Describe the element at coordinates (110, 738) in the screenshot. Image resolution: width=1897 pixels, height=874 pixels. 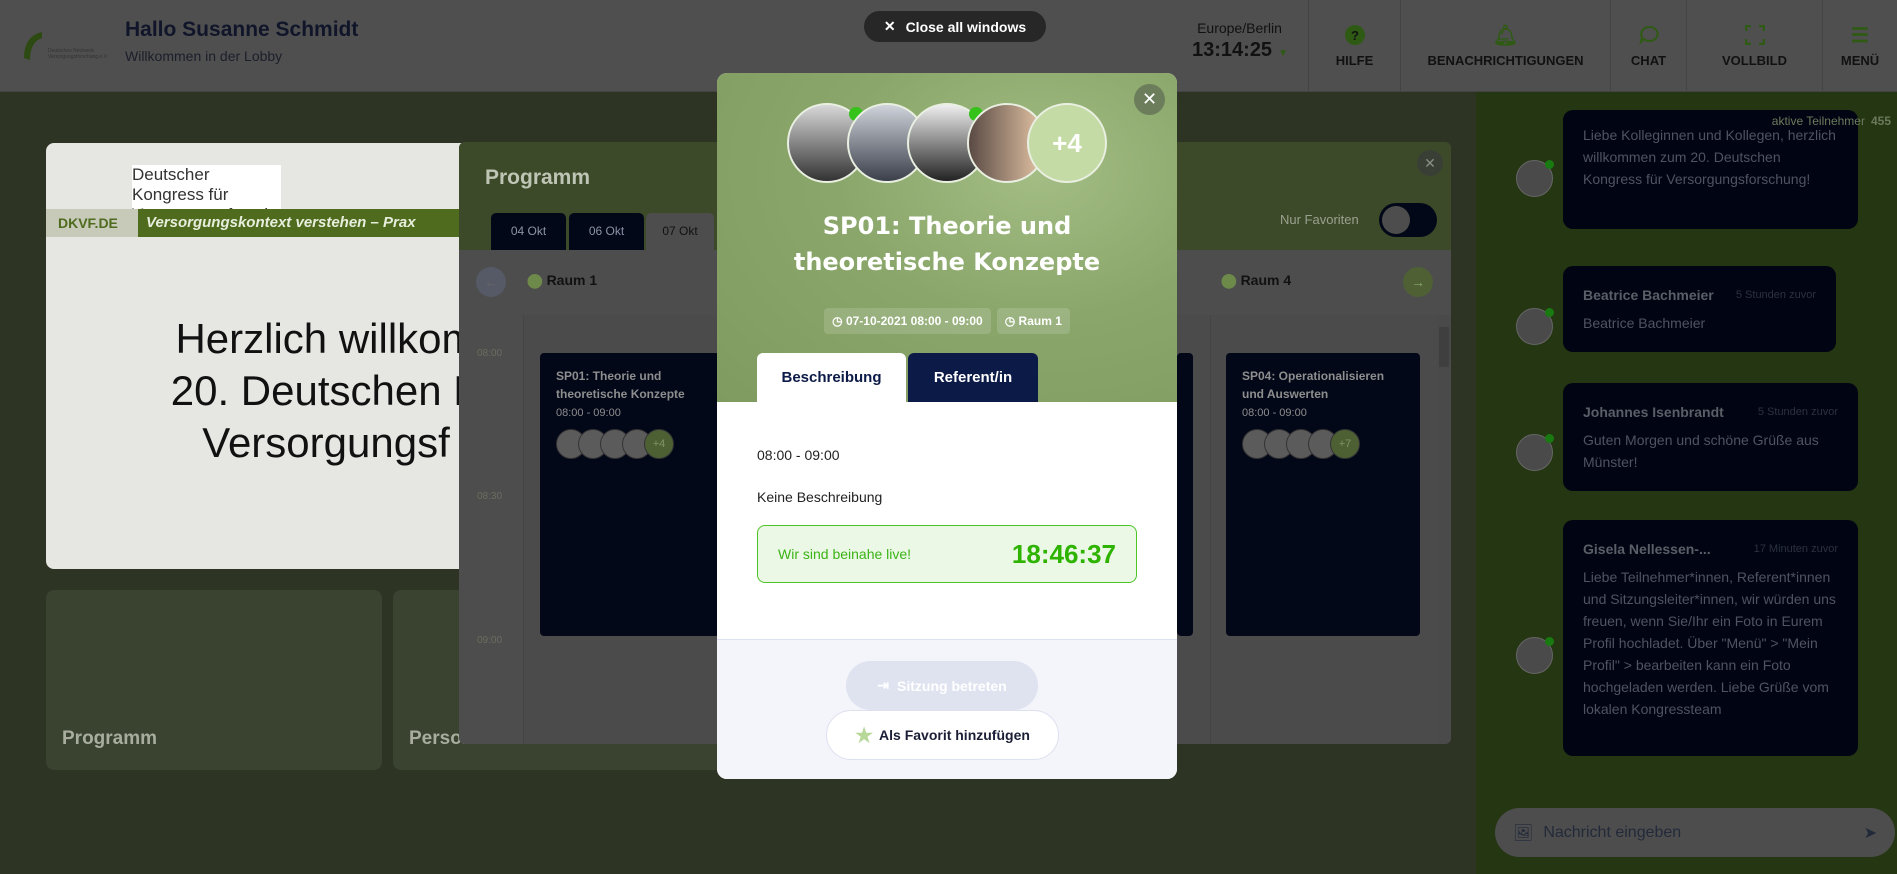
I see `tile-label: Programm` at that location.